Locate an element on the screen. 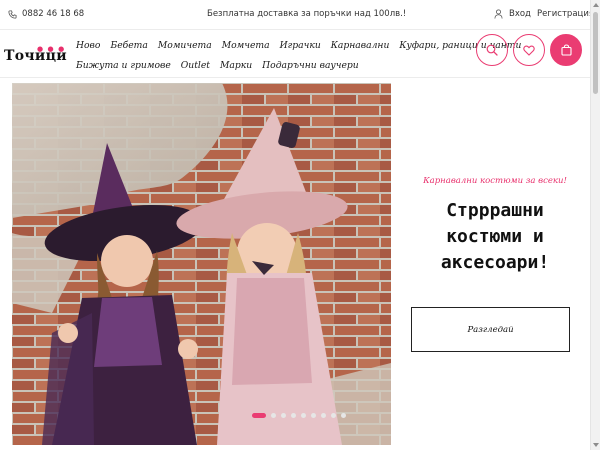  nav-item-girls: Момичета is located at coordinates (185, 45).